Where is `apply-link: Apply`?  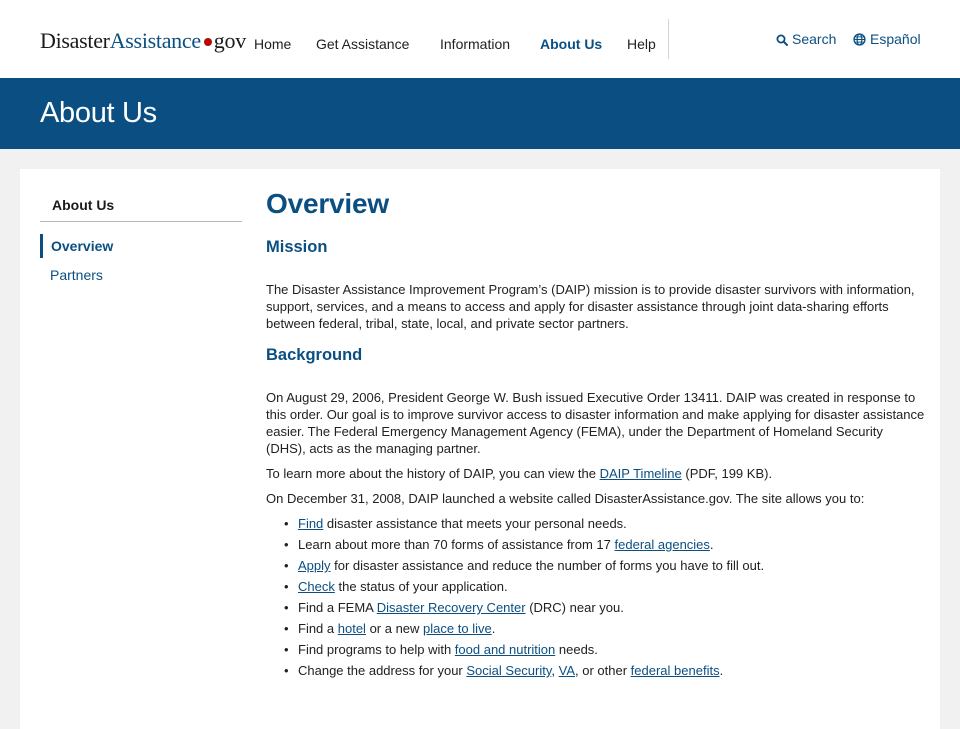 apply-link: Apply is located at coordinates (314, 565).